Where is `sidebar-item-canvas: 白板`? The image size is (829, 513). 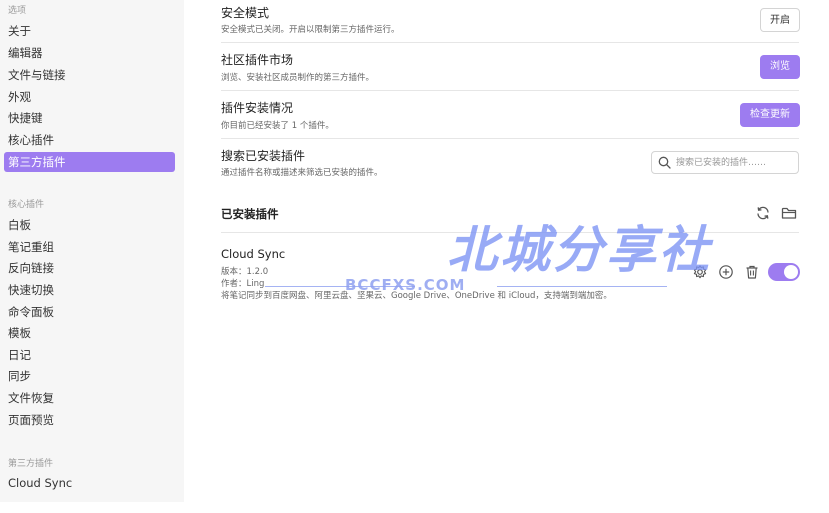
sidebar-item-canvas: 白板 is located at coordinates (92, 225).